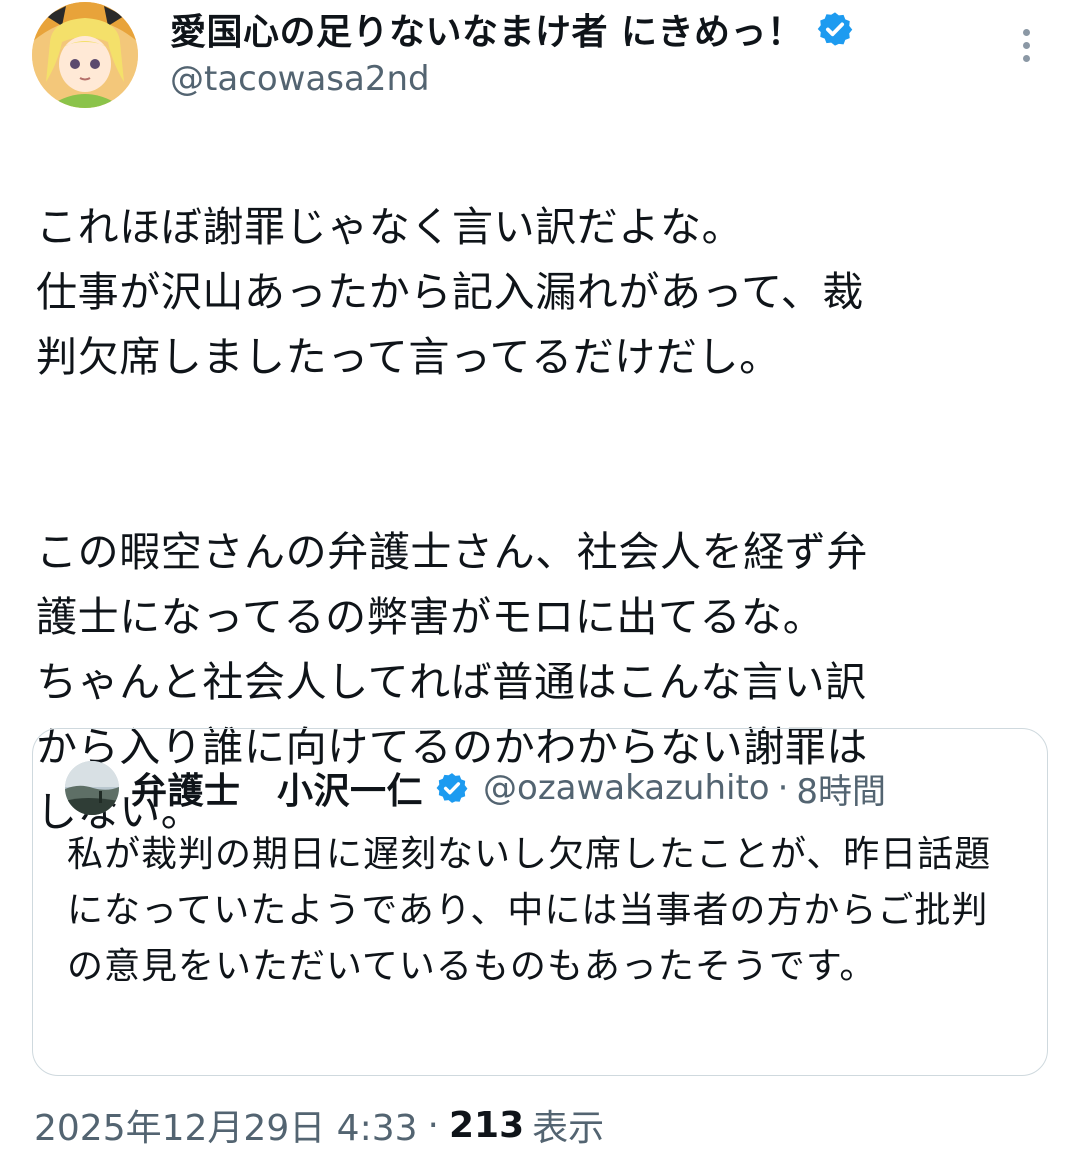 The height and width of the screenshot is (1167, 1080). I want to click on tweet-footer: 2025年12月29日 4:33 · 213 表示, so click(319, 1125).